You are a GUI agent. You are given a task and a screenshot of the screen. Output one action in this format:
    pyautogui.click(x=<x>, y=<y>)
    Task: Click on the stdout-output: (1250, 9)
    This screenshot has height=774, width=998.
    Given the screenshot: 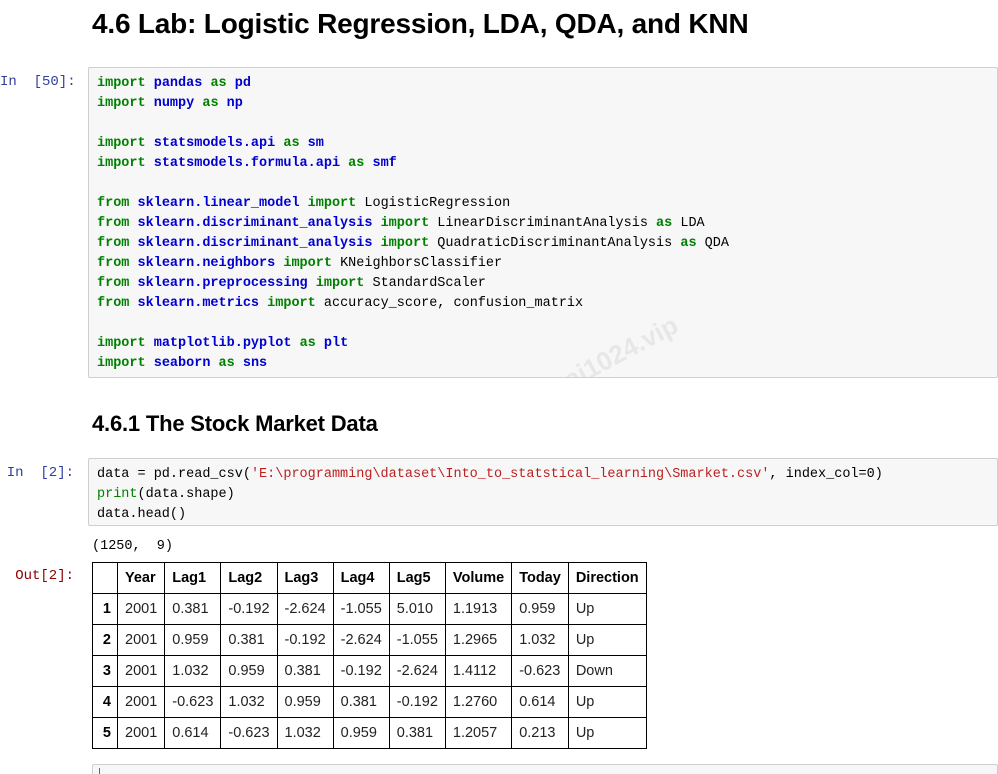 What is the action you would take?
    pyautogui.click(x=133, y=546)
    